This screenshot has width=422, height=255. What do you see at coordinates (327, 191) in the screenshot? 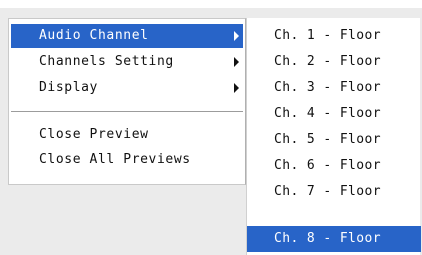
I see `submenu-item-label: Ch. 7 - Floor` at bounding box center [327, 191].